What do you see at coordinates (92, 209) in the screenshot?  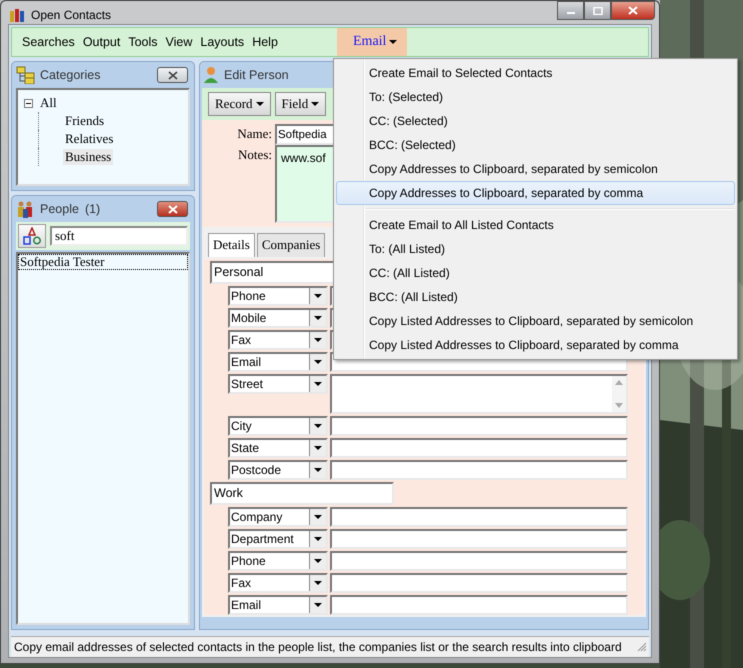 I see `people-count: (1)` at bounding box center [92, 209].